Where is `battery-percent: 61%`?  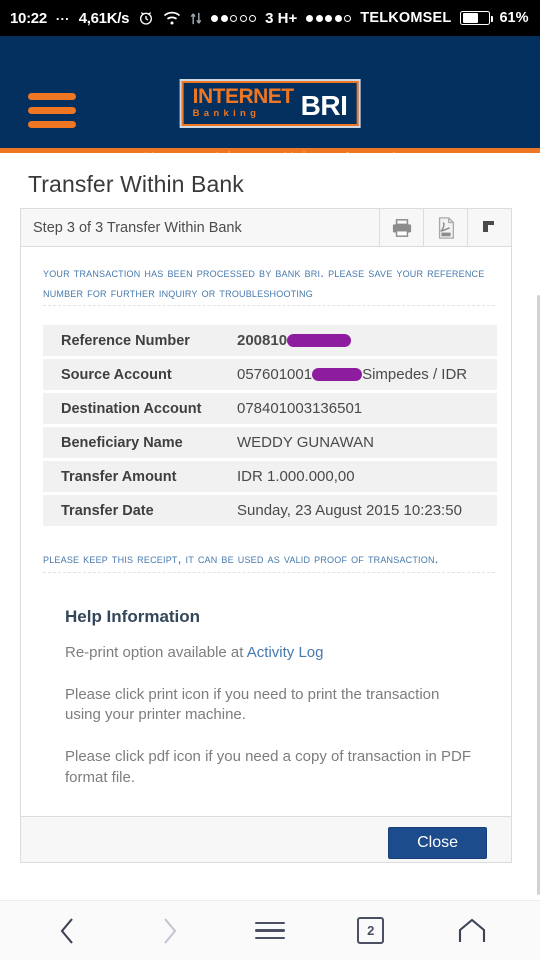
battery-percent: 61% is located at coordinates (514, 18).